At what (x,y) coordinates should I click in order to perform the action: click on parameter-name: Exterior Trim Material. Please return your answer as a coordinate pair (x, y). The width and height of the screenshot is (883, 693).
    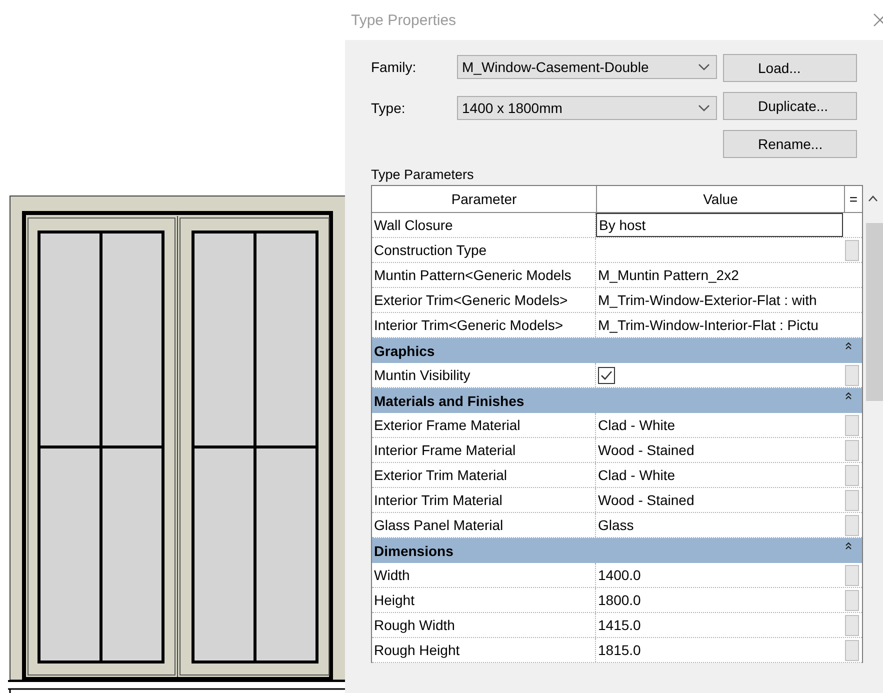
    Looking at the image, I should click on (484, 475).